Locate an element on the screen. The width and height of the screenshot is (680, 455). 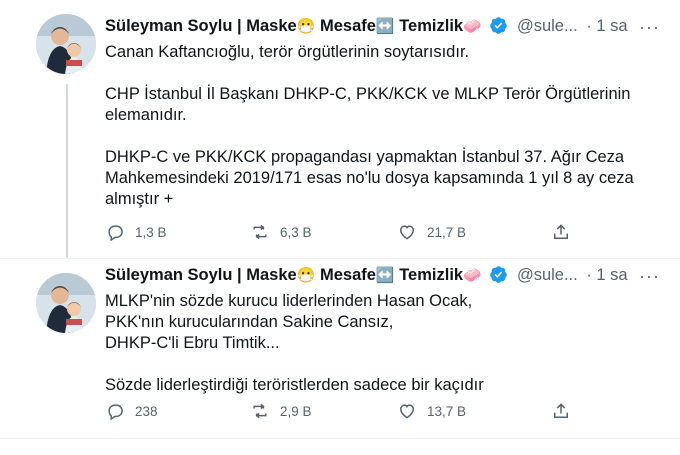
tweet-divider is located at coordinates (340, 438).